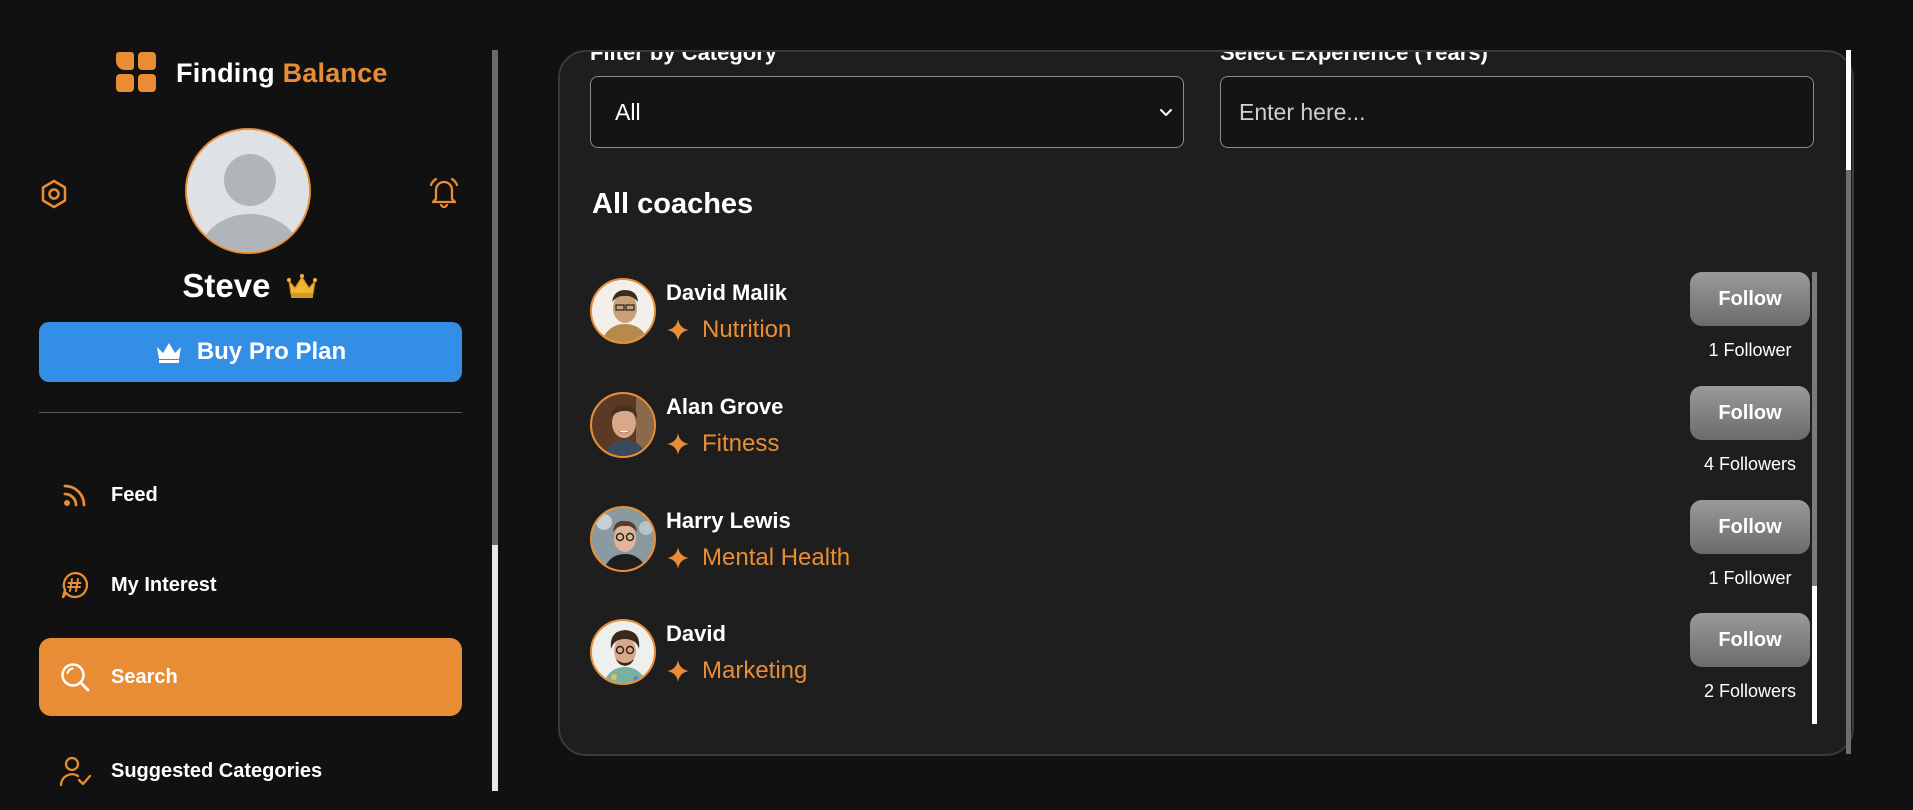  Describe the element at coordinates (444, 192) in the screenshot. I see `bell-icon` at that location.